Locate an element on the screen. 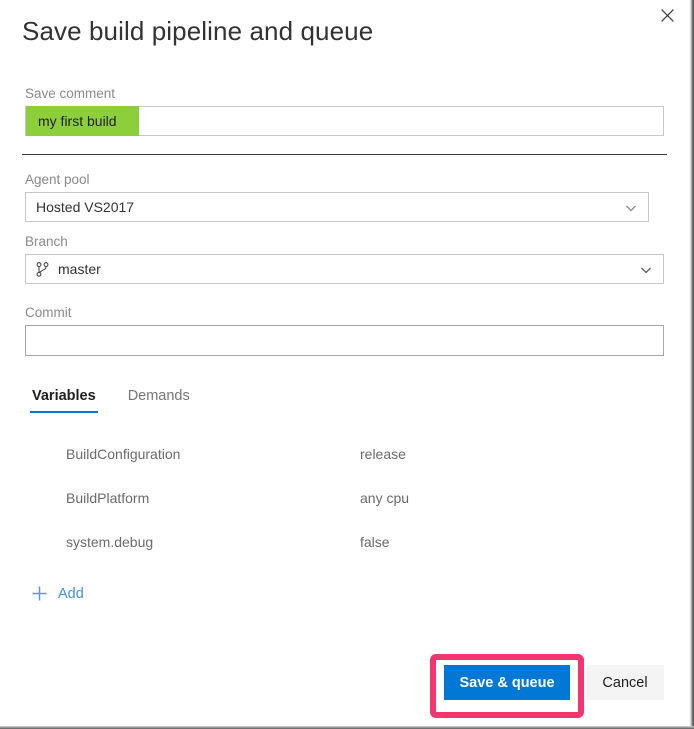 This screenshot has height=729, width=694. plus-icon is located at coordinates (39, 593).